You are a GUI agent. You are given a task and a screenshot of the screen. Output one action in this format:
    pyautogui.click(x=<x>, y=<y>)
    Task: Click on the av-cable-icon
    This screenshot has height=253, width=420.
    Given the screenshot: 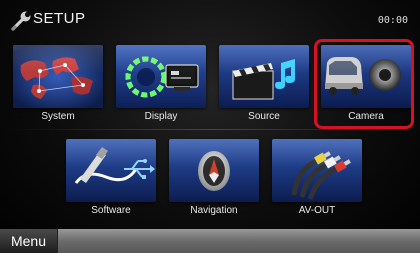 What is the action you would take?
    pyautogui.click(x=317, y=170)
    